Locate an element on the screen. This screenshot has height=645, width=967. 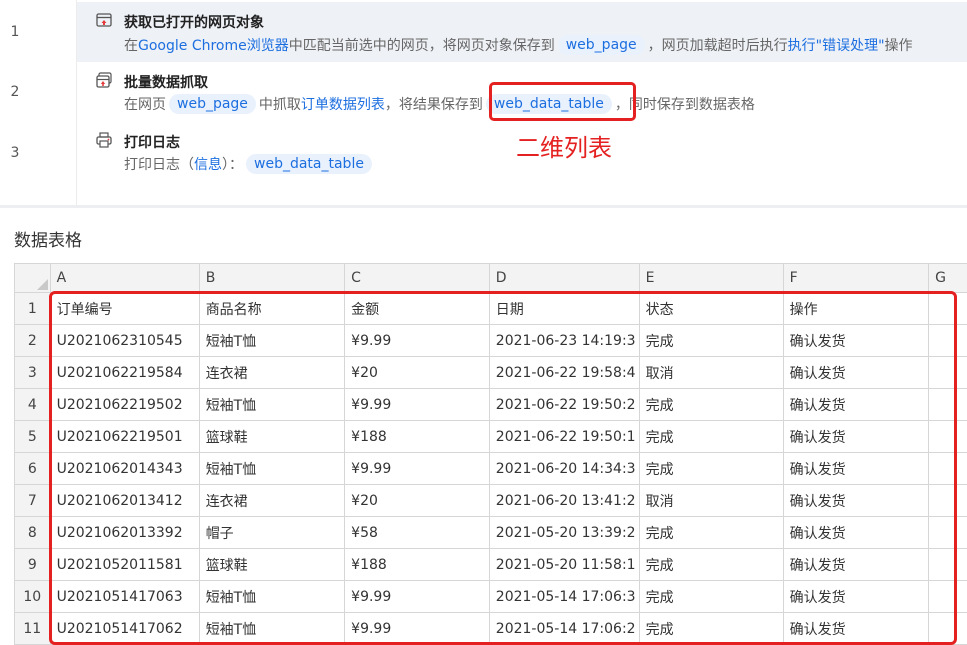
step-number-gutter: 1 2 3 is located at coordinates (38, 102).